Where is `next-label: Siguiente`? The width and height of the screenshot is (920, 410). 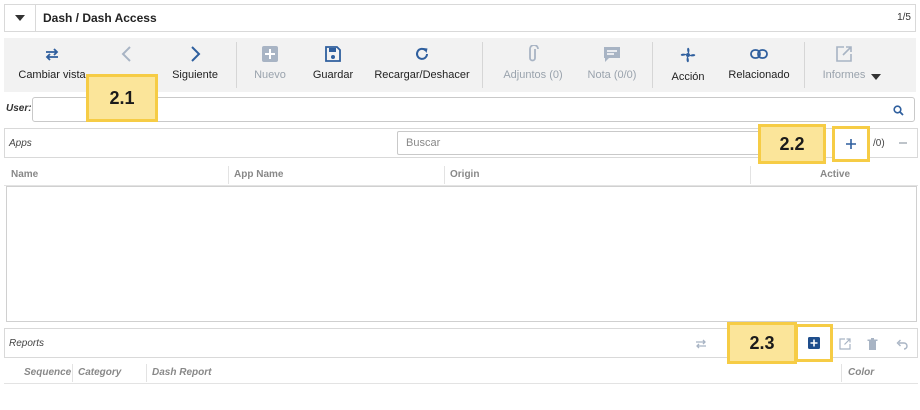 next-label: Siguiente is located at coordinates (195, 75).